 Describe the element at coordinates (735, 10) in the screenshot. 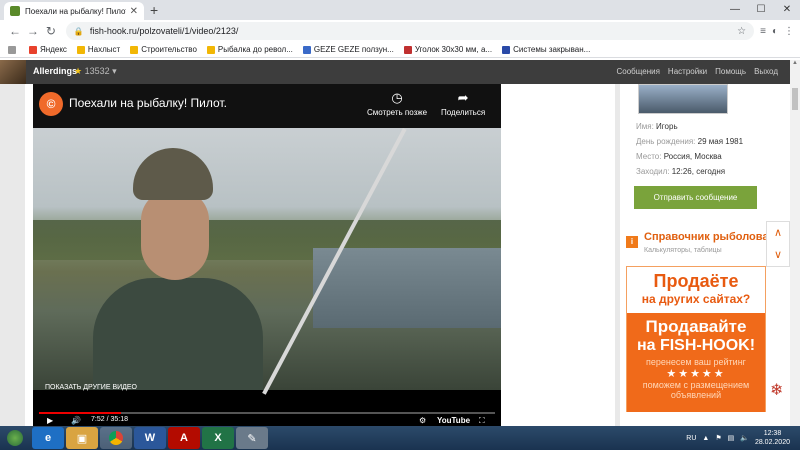

I see `minimize-icon: —` at that location.